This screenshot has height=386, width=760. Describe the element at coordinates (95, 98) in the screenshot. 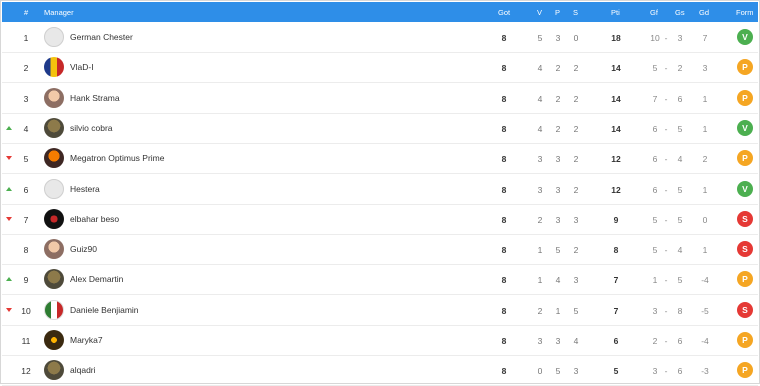

I see `manager-name: Hank Strama` at that location.